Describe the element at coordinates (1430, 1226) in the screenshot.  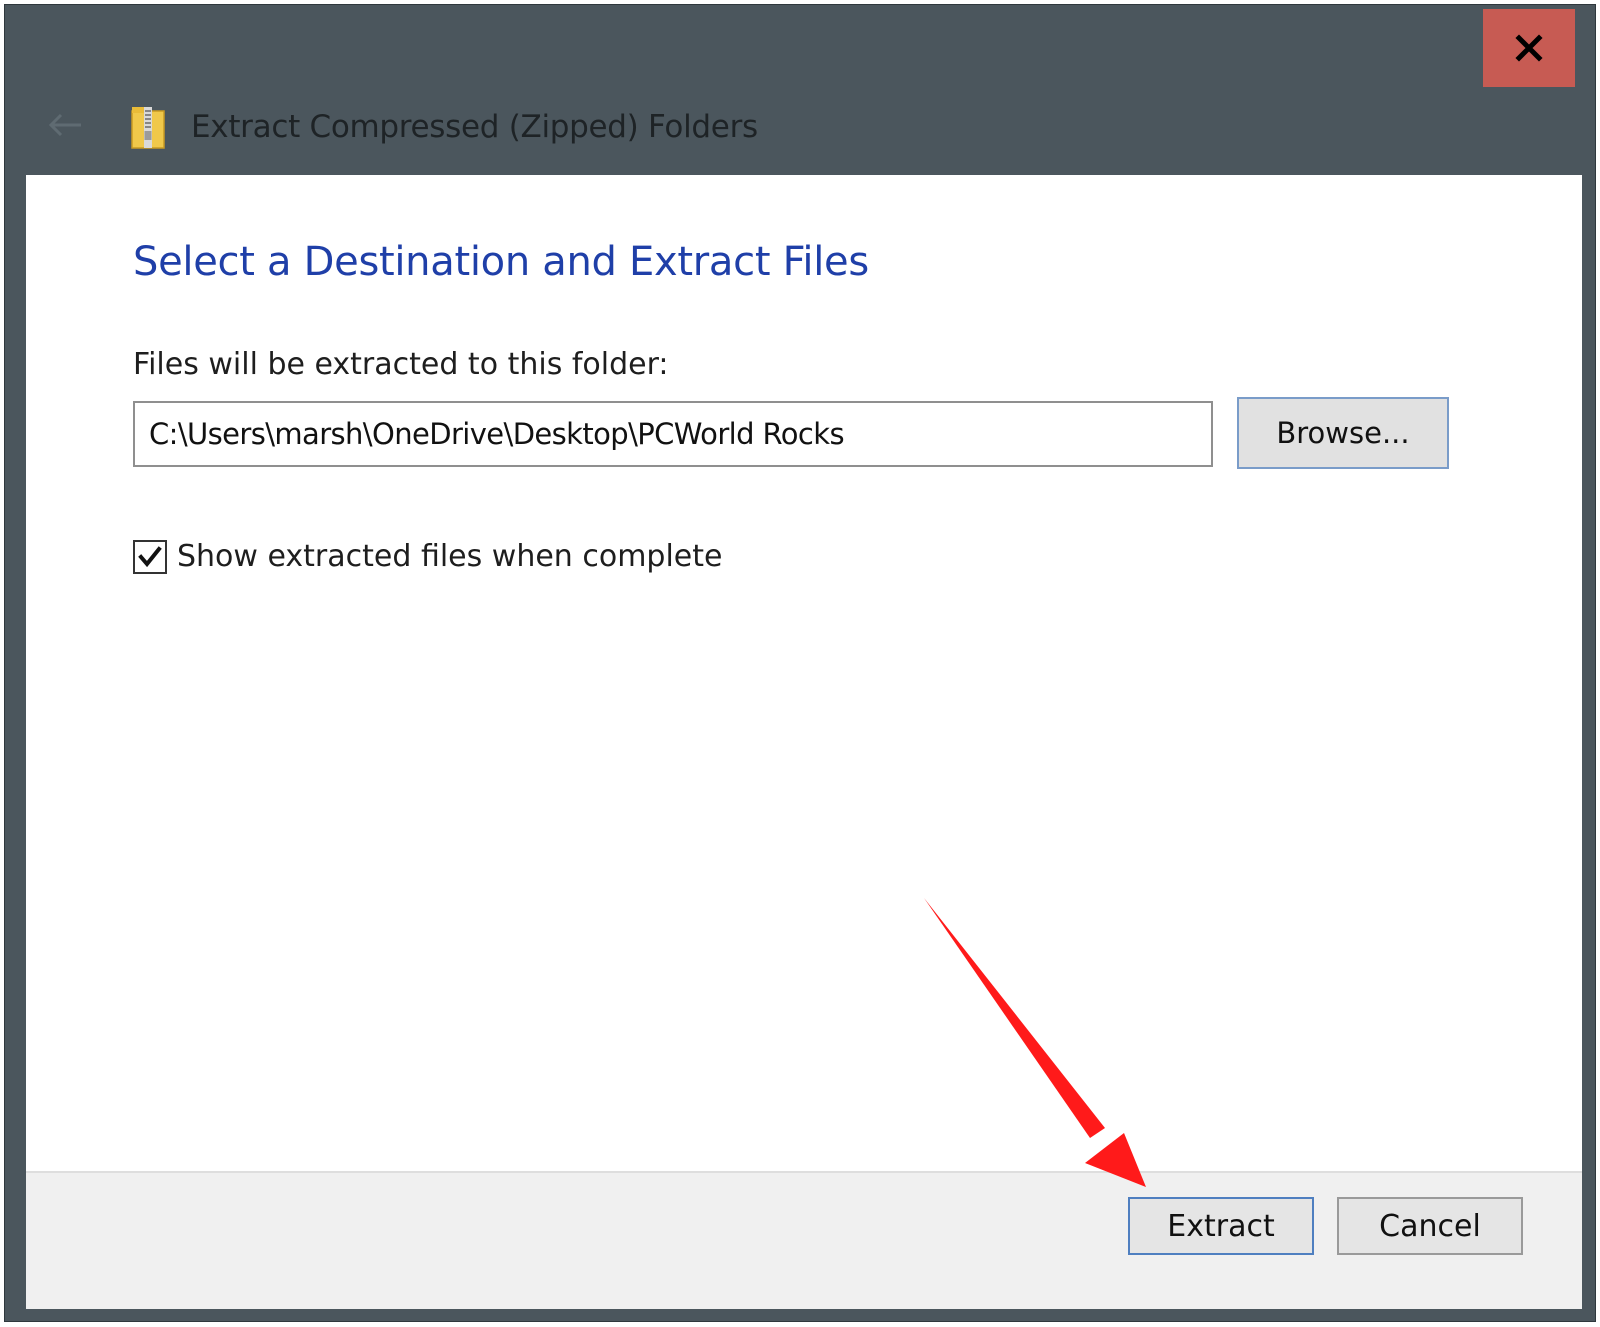
I see `cancel-button: Cancel` at that location.